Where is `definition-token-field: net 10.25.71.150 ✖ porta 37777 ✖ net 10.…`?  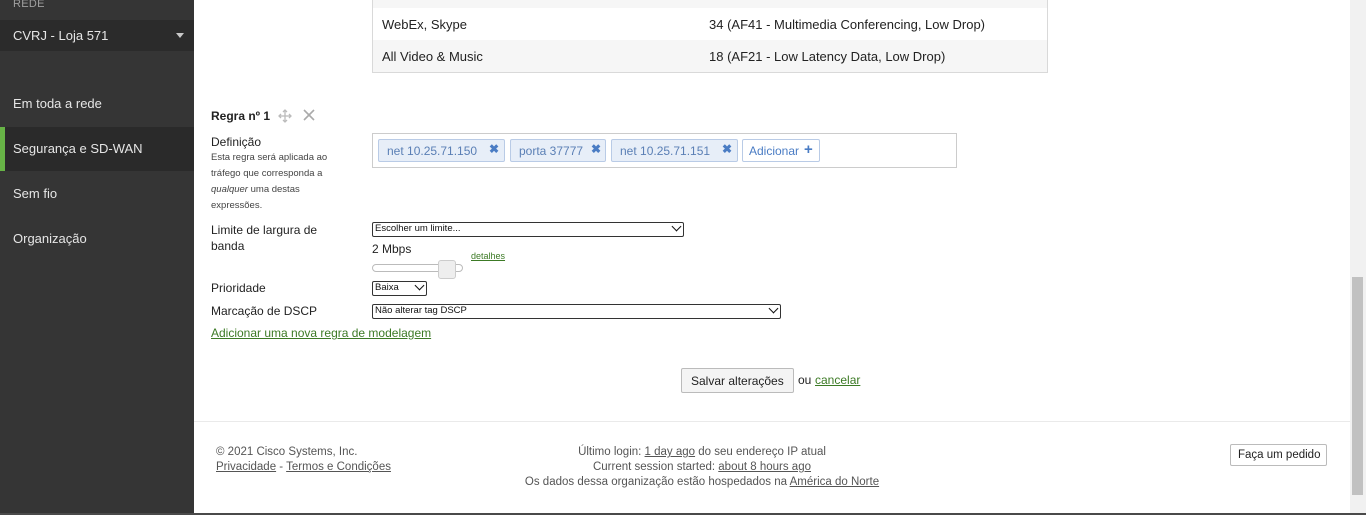 definition-token-field: net 10.25.71.150 ✖ porta 37777 ✖ net 10.… is located at coordinates (664, 150).